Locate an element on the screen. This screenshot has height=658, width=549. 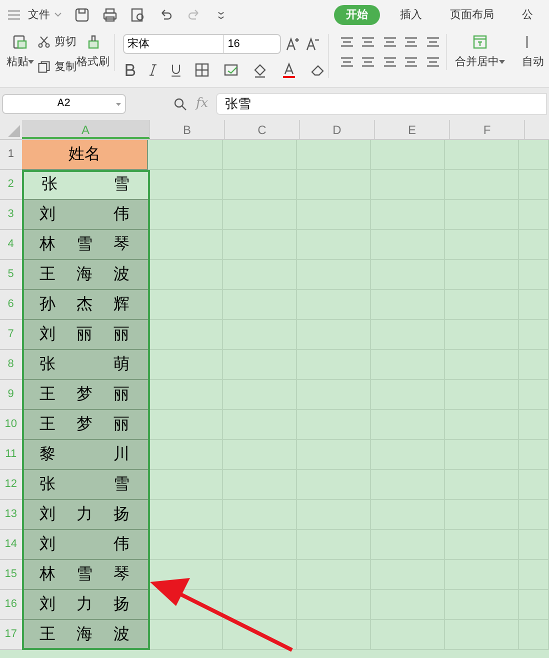
empty-cell is located at coordinates (534, 155).